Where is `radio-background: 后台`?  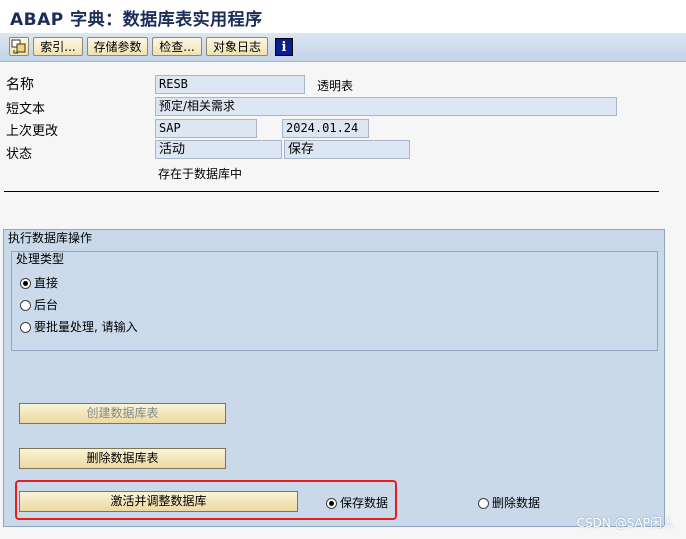
radio-background: 后台 is located at coordinates (39, 305).